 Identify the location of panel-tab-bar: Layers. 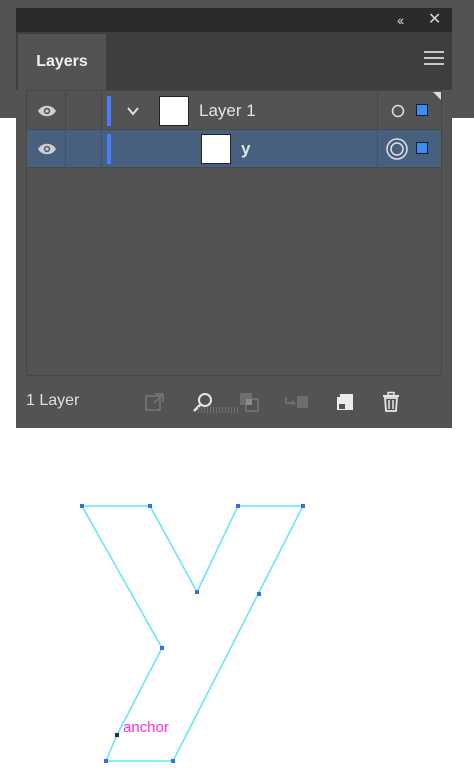
(234, 61).